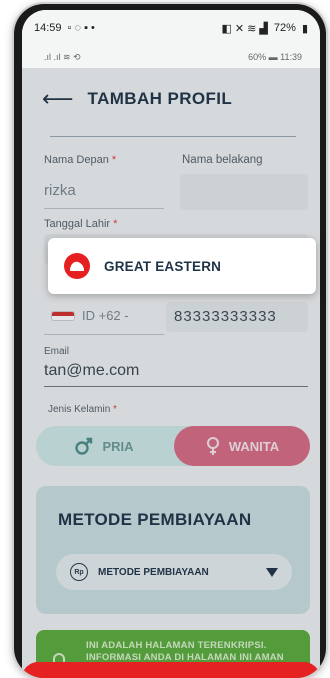  What do you see at coordinates (304, 28) in the screenshot?
I see `battery-icon: ▮` at bounding box center [304, 28].